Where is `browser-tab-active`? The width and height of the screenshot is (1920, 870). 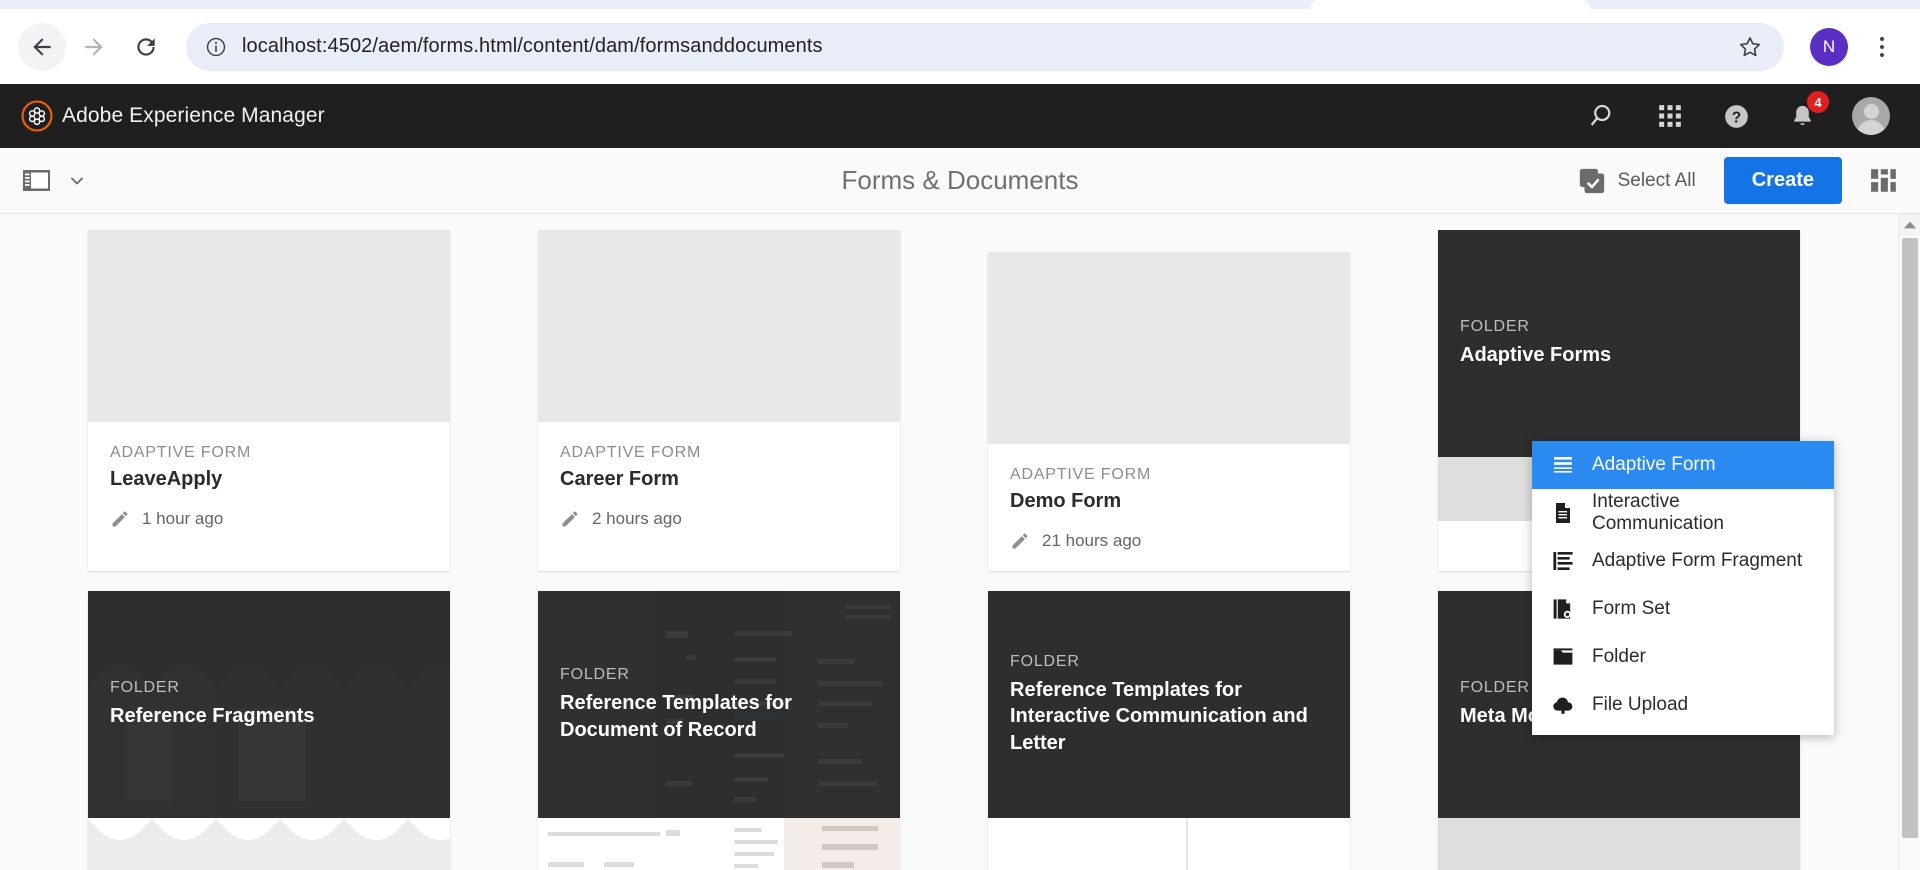 browser-tab-active is located at coordinates (1450, 4).